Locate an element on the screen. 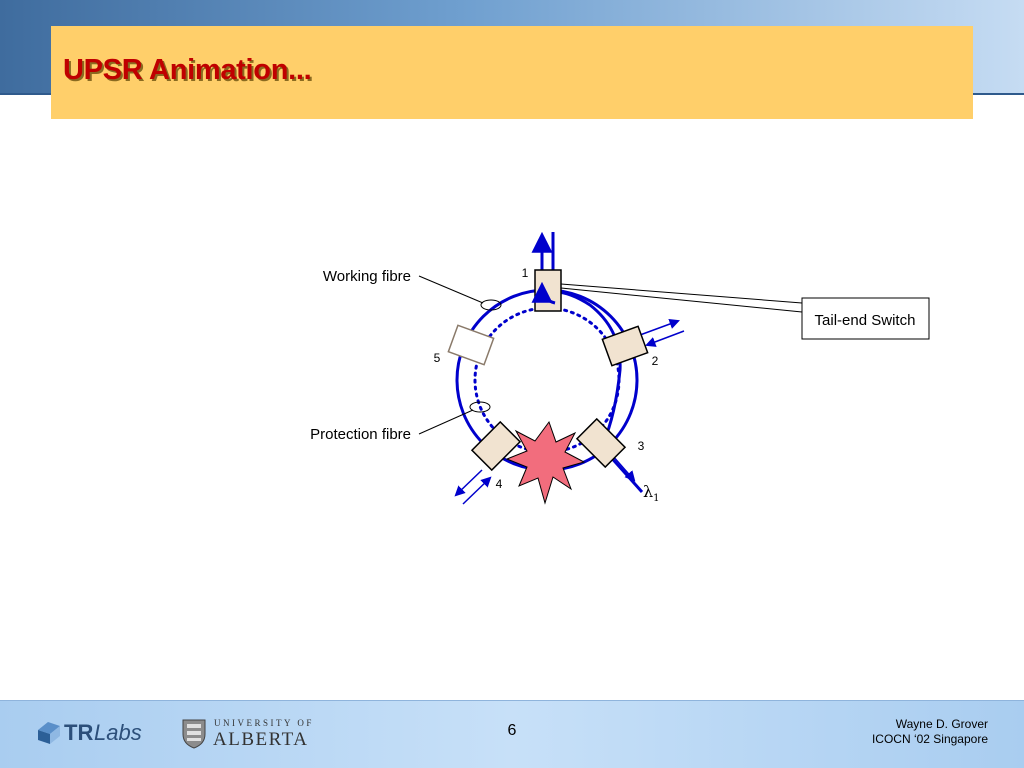 This screenshot has width=1024, height=768. conference-venue: ICOCN ‘02 Singapore is located at coordinates (929, 739).